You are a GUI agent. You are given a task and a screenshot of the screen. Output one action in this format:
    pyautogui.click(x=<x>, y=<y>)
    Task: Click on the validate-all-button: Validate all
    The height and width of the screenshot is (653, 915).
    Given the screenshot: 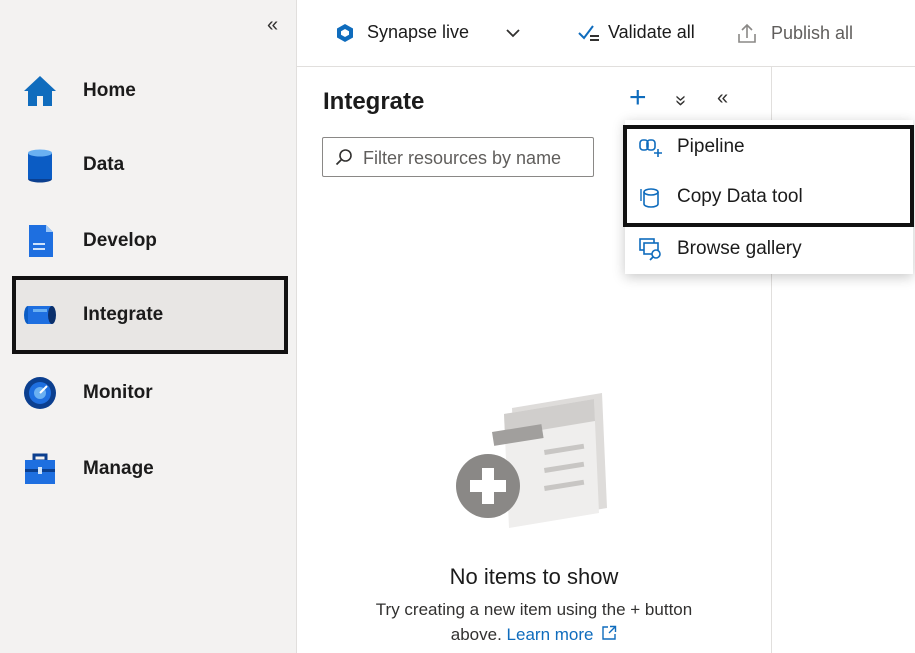 What is the action you would take?
    pyautogui.click(x=636, y=32)
    